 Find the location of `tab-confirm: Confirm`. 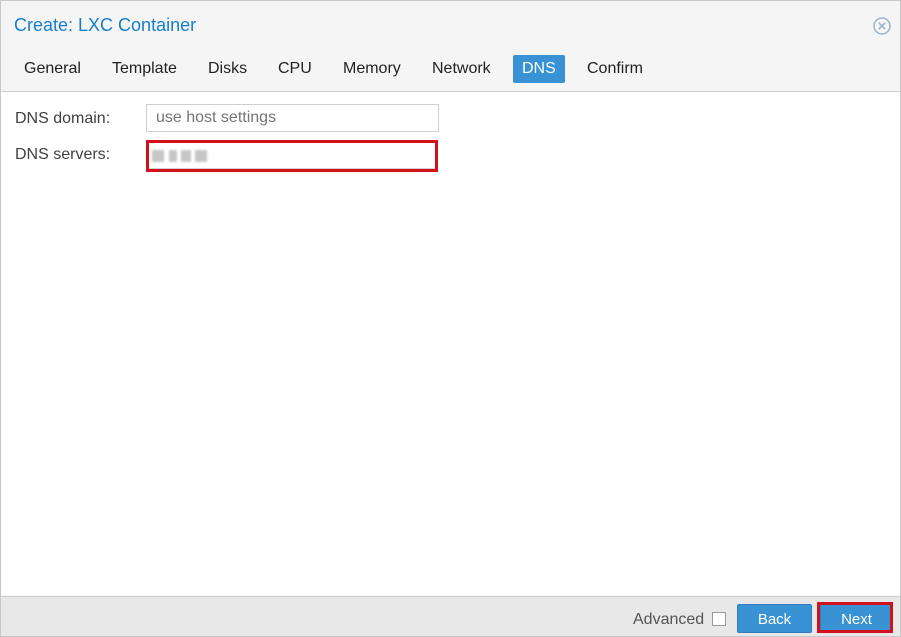

tab-confirm: Confirm is located at coordinates (615, 69).